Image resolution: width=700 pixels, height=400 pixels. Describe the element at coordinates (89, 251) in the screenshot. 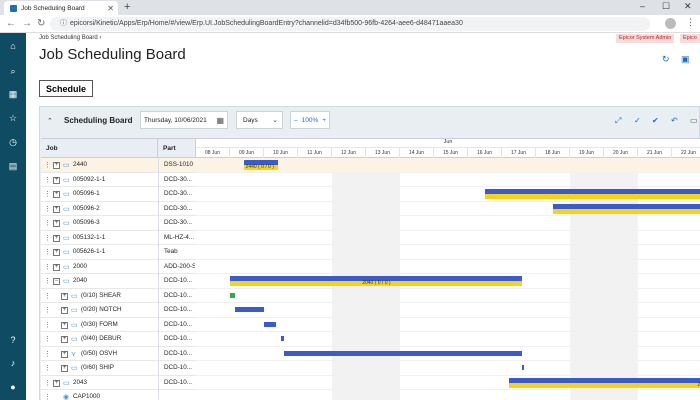

I see `job-label: 005626-1-1` at that location.